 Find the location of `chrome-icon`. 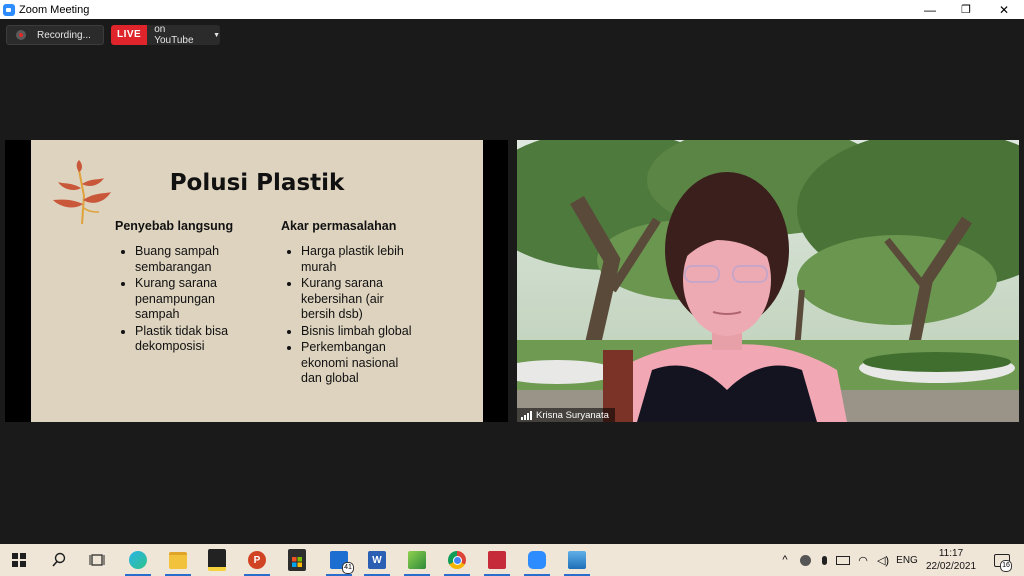

chrome-icon is located at coordinates (457, 560).